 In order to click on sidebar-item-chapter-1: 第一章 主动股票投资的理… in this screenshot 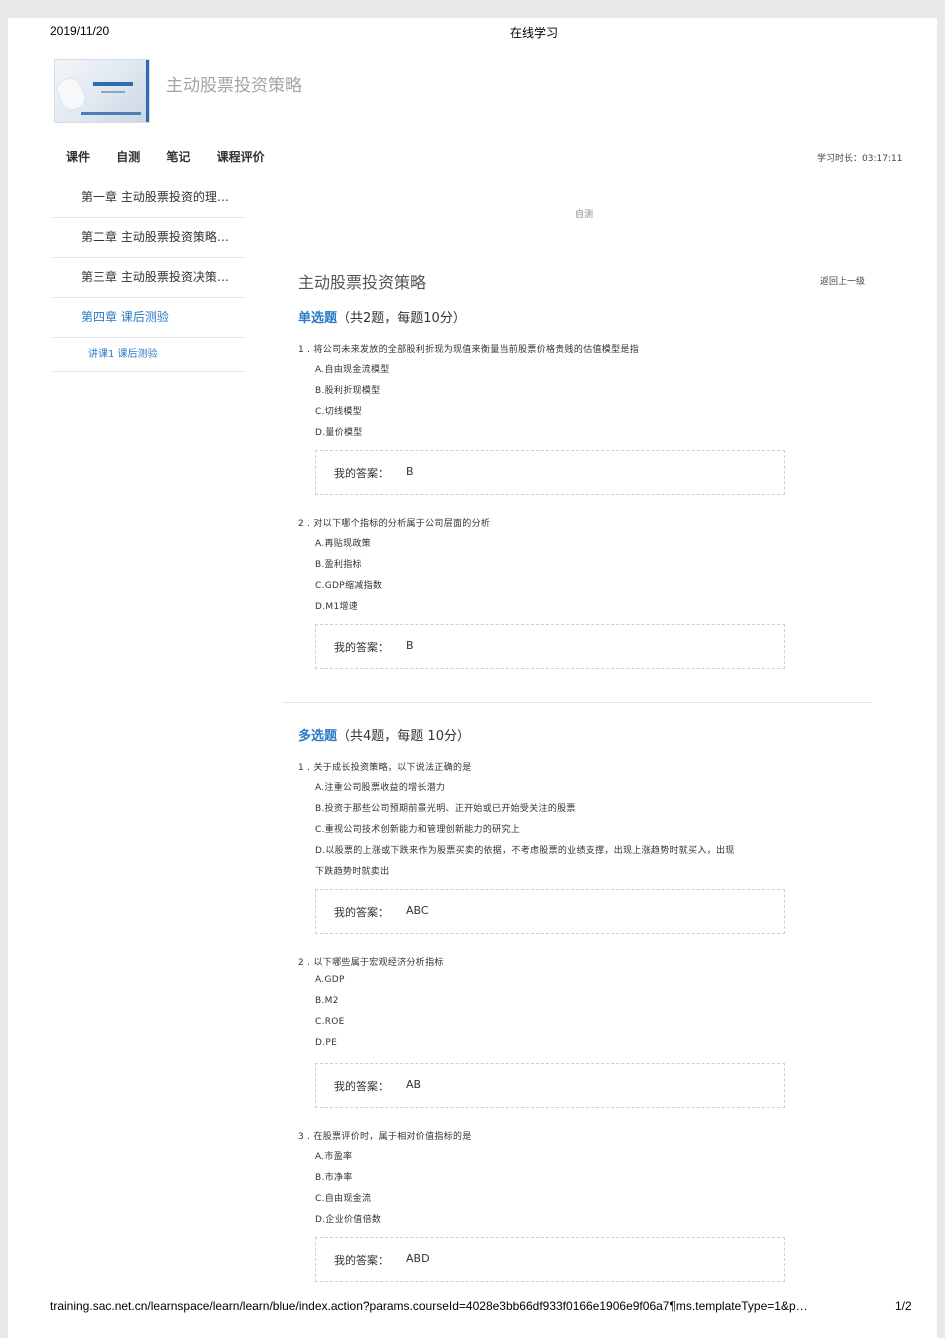, I will do `click(149, 198)`.